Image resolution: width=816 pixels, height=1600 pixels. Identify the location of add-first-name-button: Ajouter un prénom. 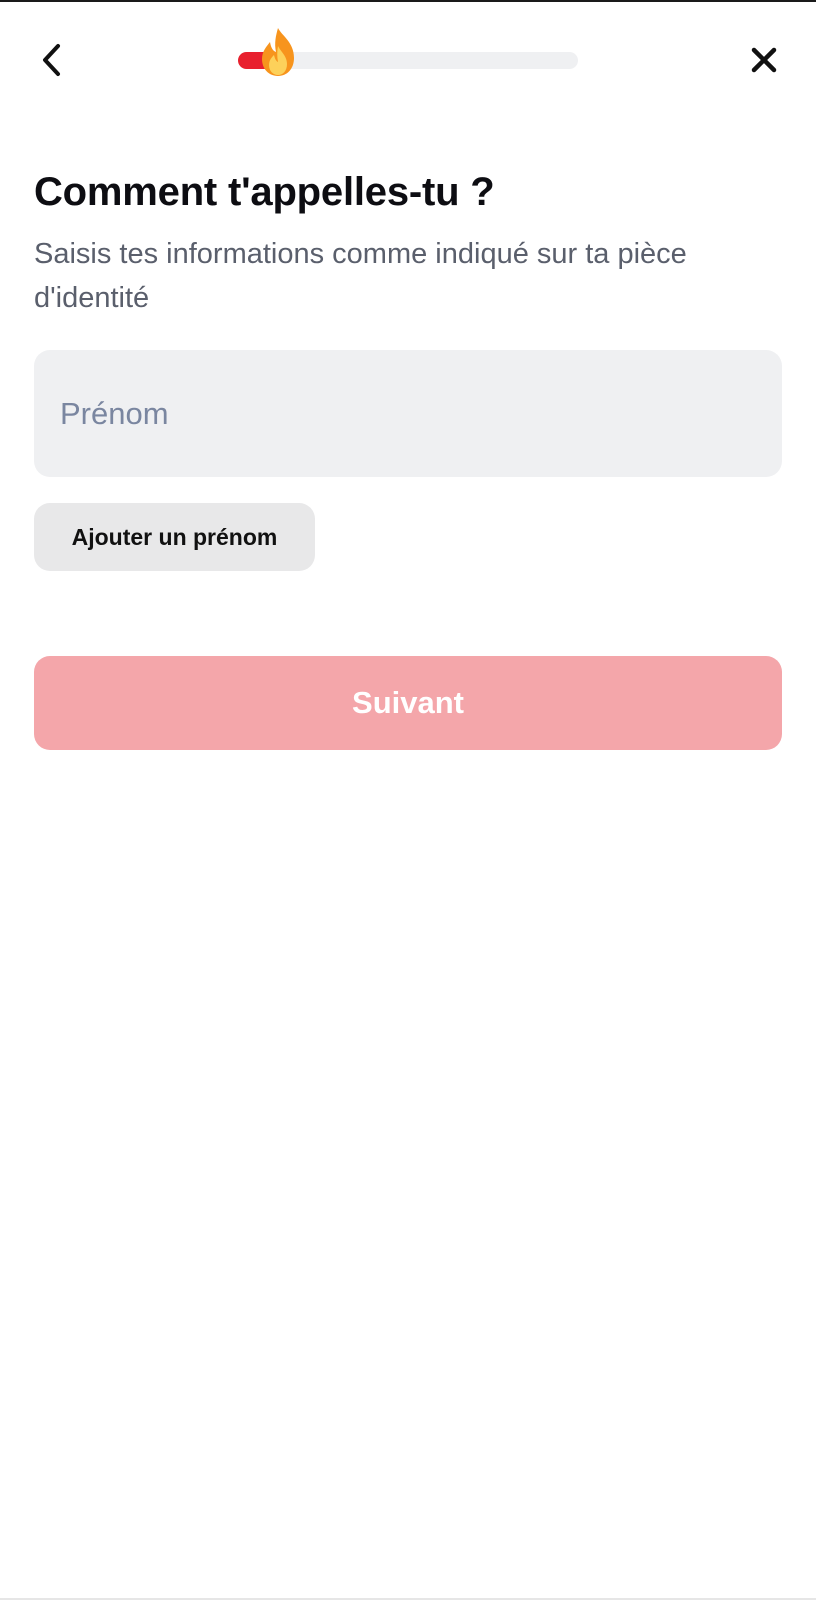
(174, 537).